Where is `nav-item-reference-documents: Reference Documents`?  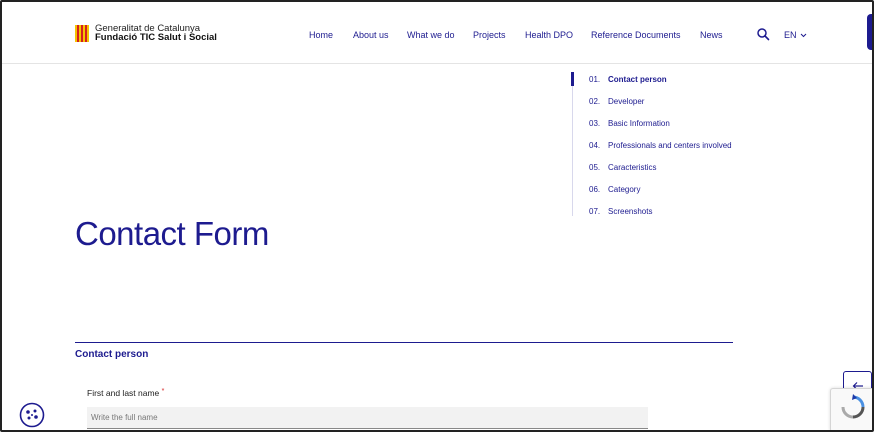
nav-item-reference-documents: Reference Documents is located at coordinates (636, 35).